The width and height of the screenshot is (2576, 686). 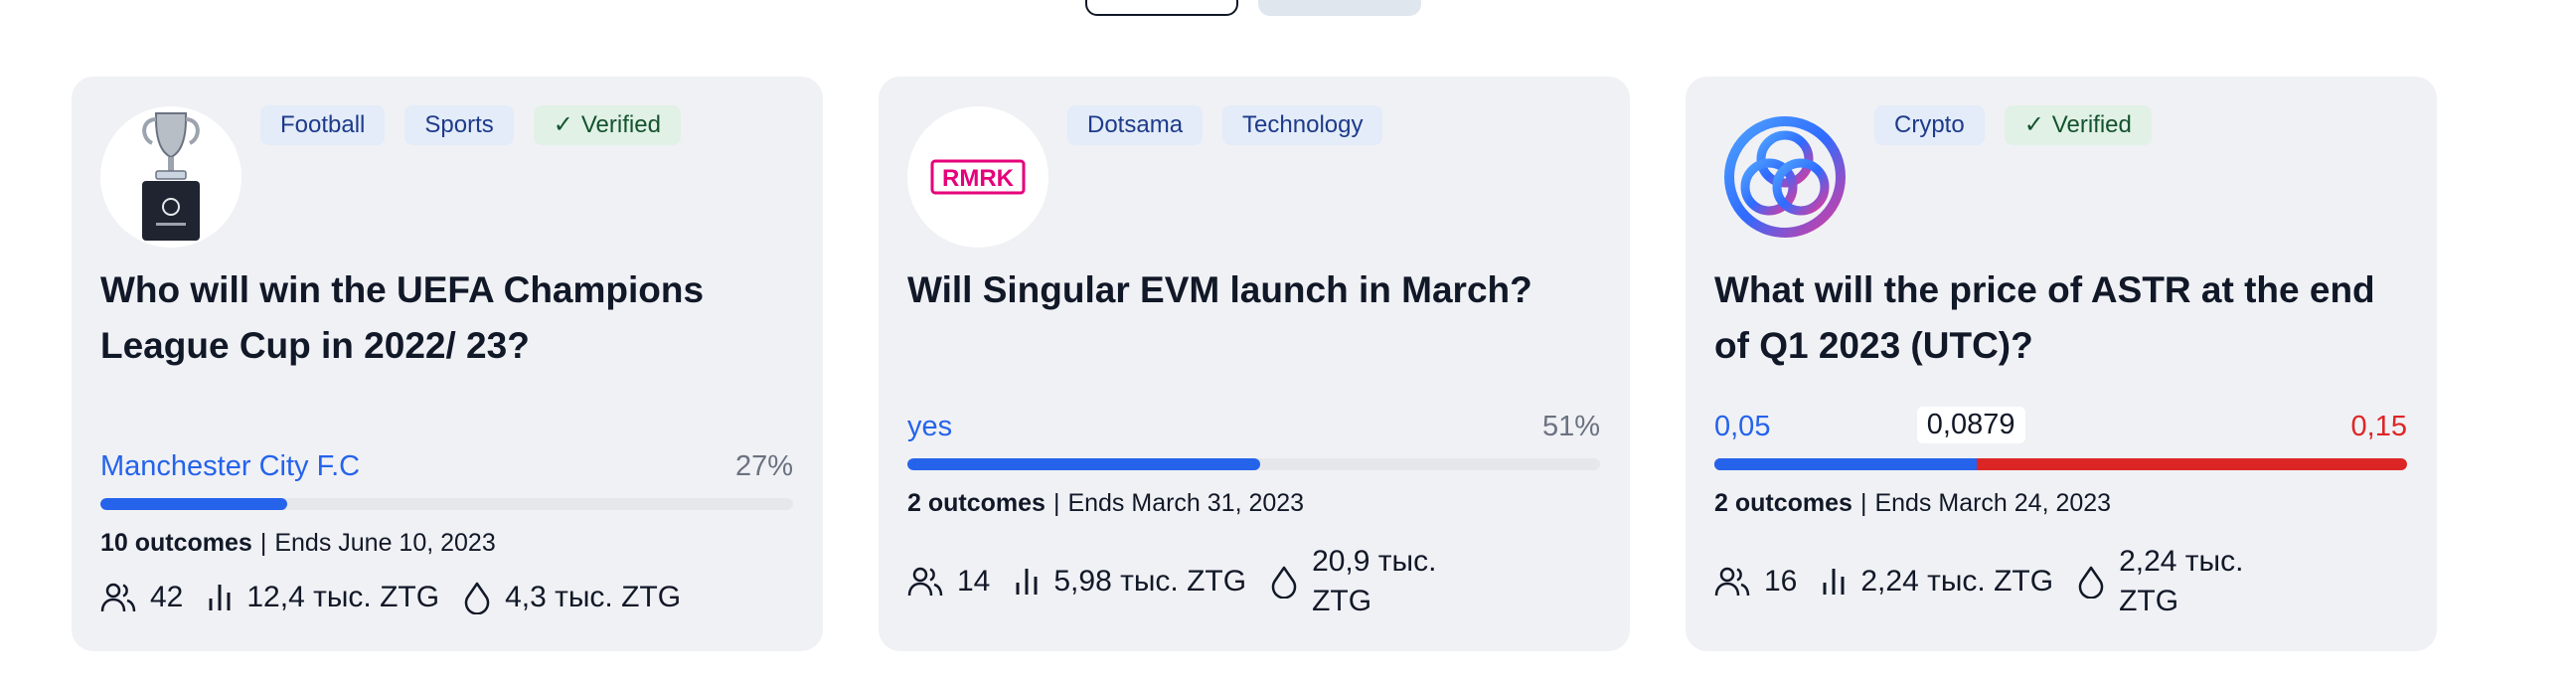 I want to click on market-stats: 14 5,98 тыс. ZTG 20,9 тыс. ZTG, so click(x=1196, y=581).